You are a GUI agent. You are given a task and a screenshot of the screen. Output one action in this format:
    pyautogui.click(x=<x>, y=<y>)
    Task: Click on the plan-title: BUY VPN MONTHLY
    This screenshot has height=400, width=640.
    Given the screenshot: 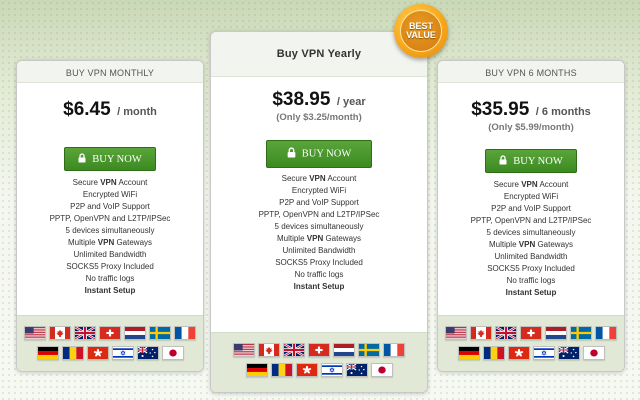 What is the action you would take?
    pyautogui.click(x=110, y=73)
    